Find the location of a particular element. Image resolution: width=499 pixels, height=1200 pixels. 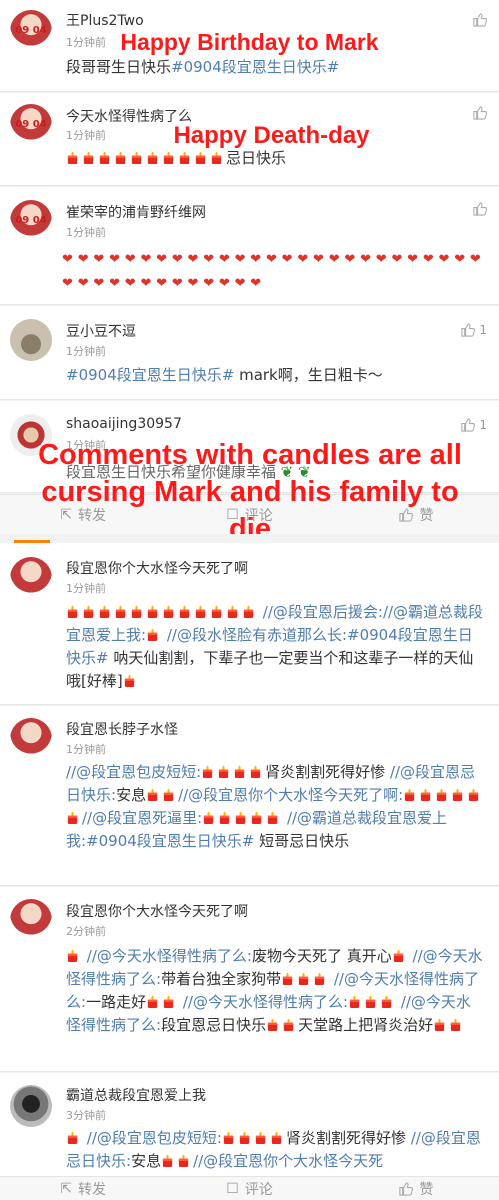

username: 王Plus2Two is located at coordinates (105, 20).